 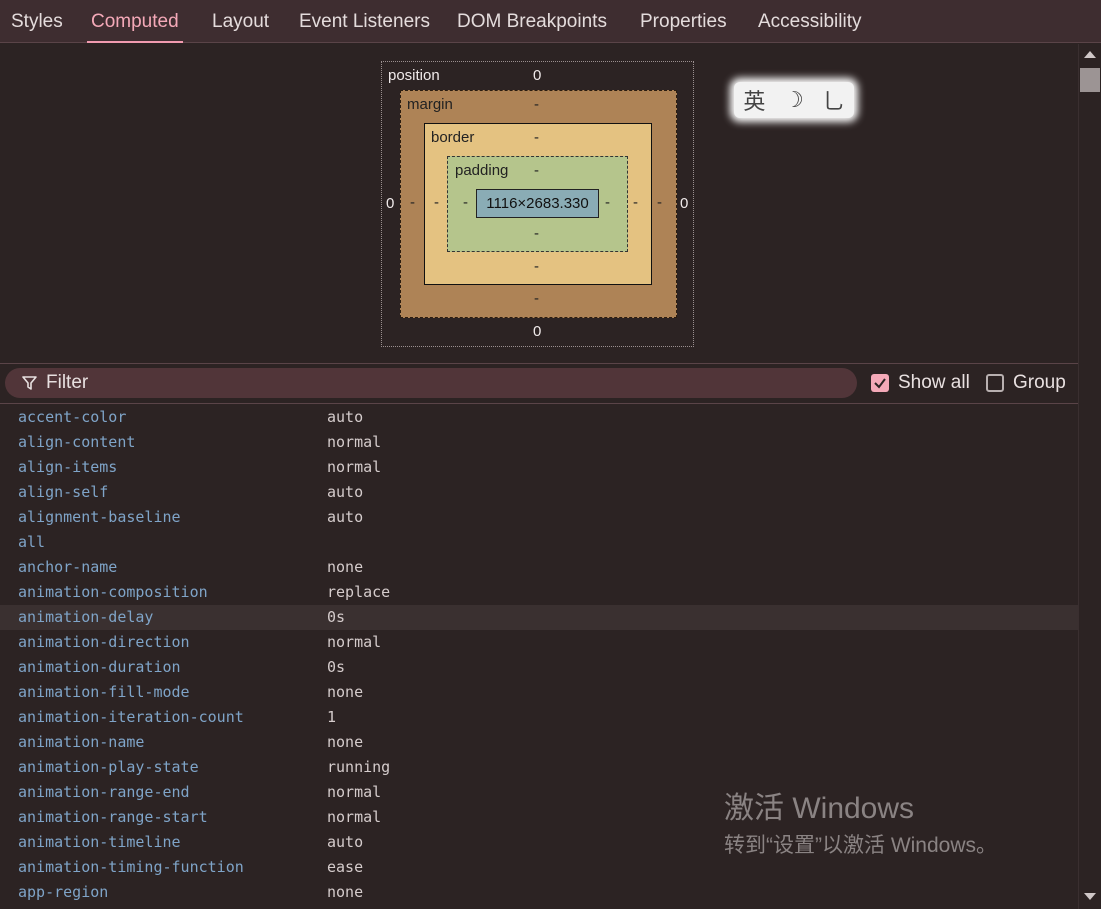 I want to click on property-name: app-region, so click(x=63, y=892).